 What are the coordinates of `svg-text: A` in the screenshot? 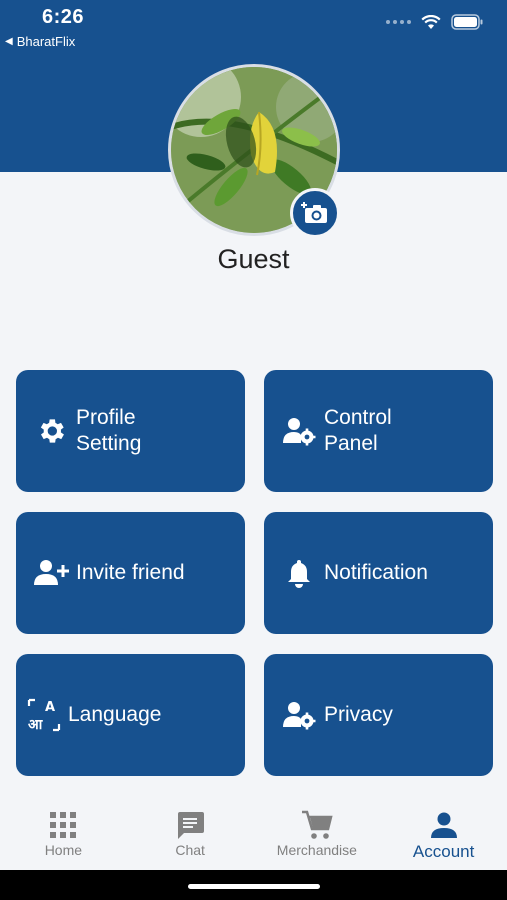 It's located at (50, 707).